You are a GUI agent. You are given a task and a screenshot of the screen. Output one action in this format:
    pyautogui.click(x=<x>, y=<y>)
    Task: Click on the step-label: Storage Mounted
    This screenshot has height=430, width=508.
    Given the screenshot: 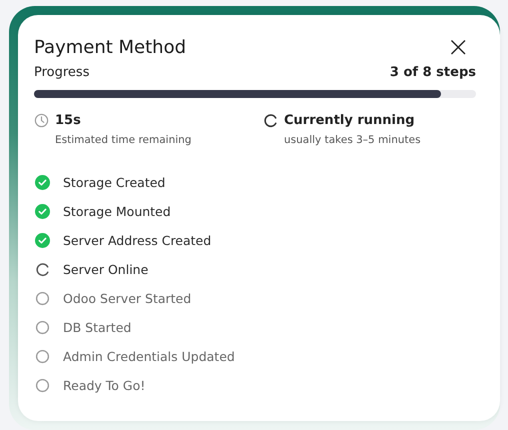 What is the action you would take?
    pyautogui.click(x=117, y=211)
    